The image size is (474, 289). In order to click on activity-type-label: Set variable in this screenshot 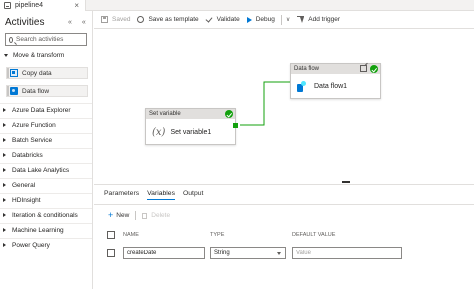, I will do `click(165, 114)`.